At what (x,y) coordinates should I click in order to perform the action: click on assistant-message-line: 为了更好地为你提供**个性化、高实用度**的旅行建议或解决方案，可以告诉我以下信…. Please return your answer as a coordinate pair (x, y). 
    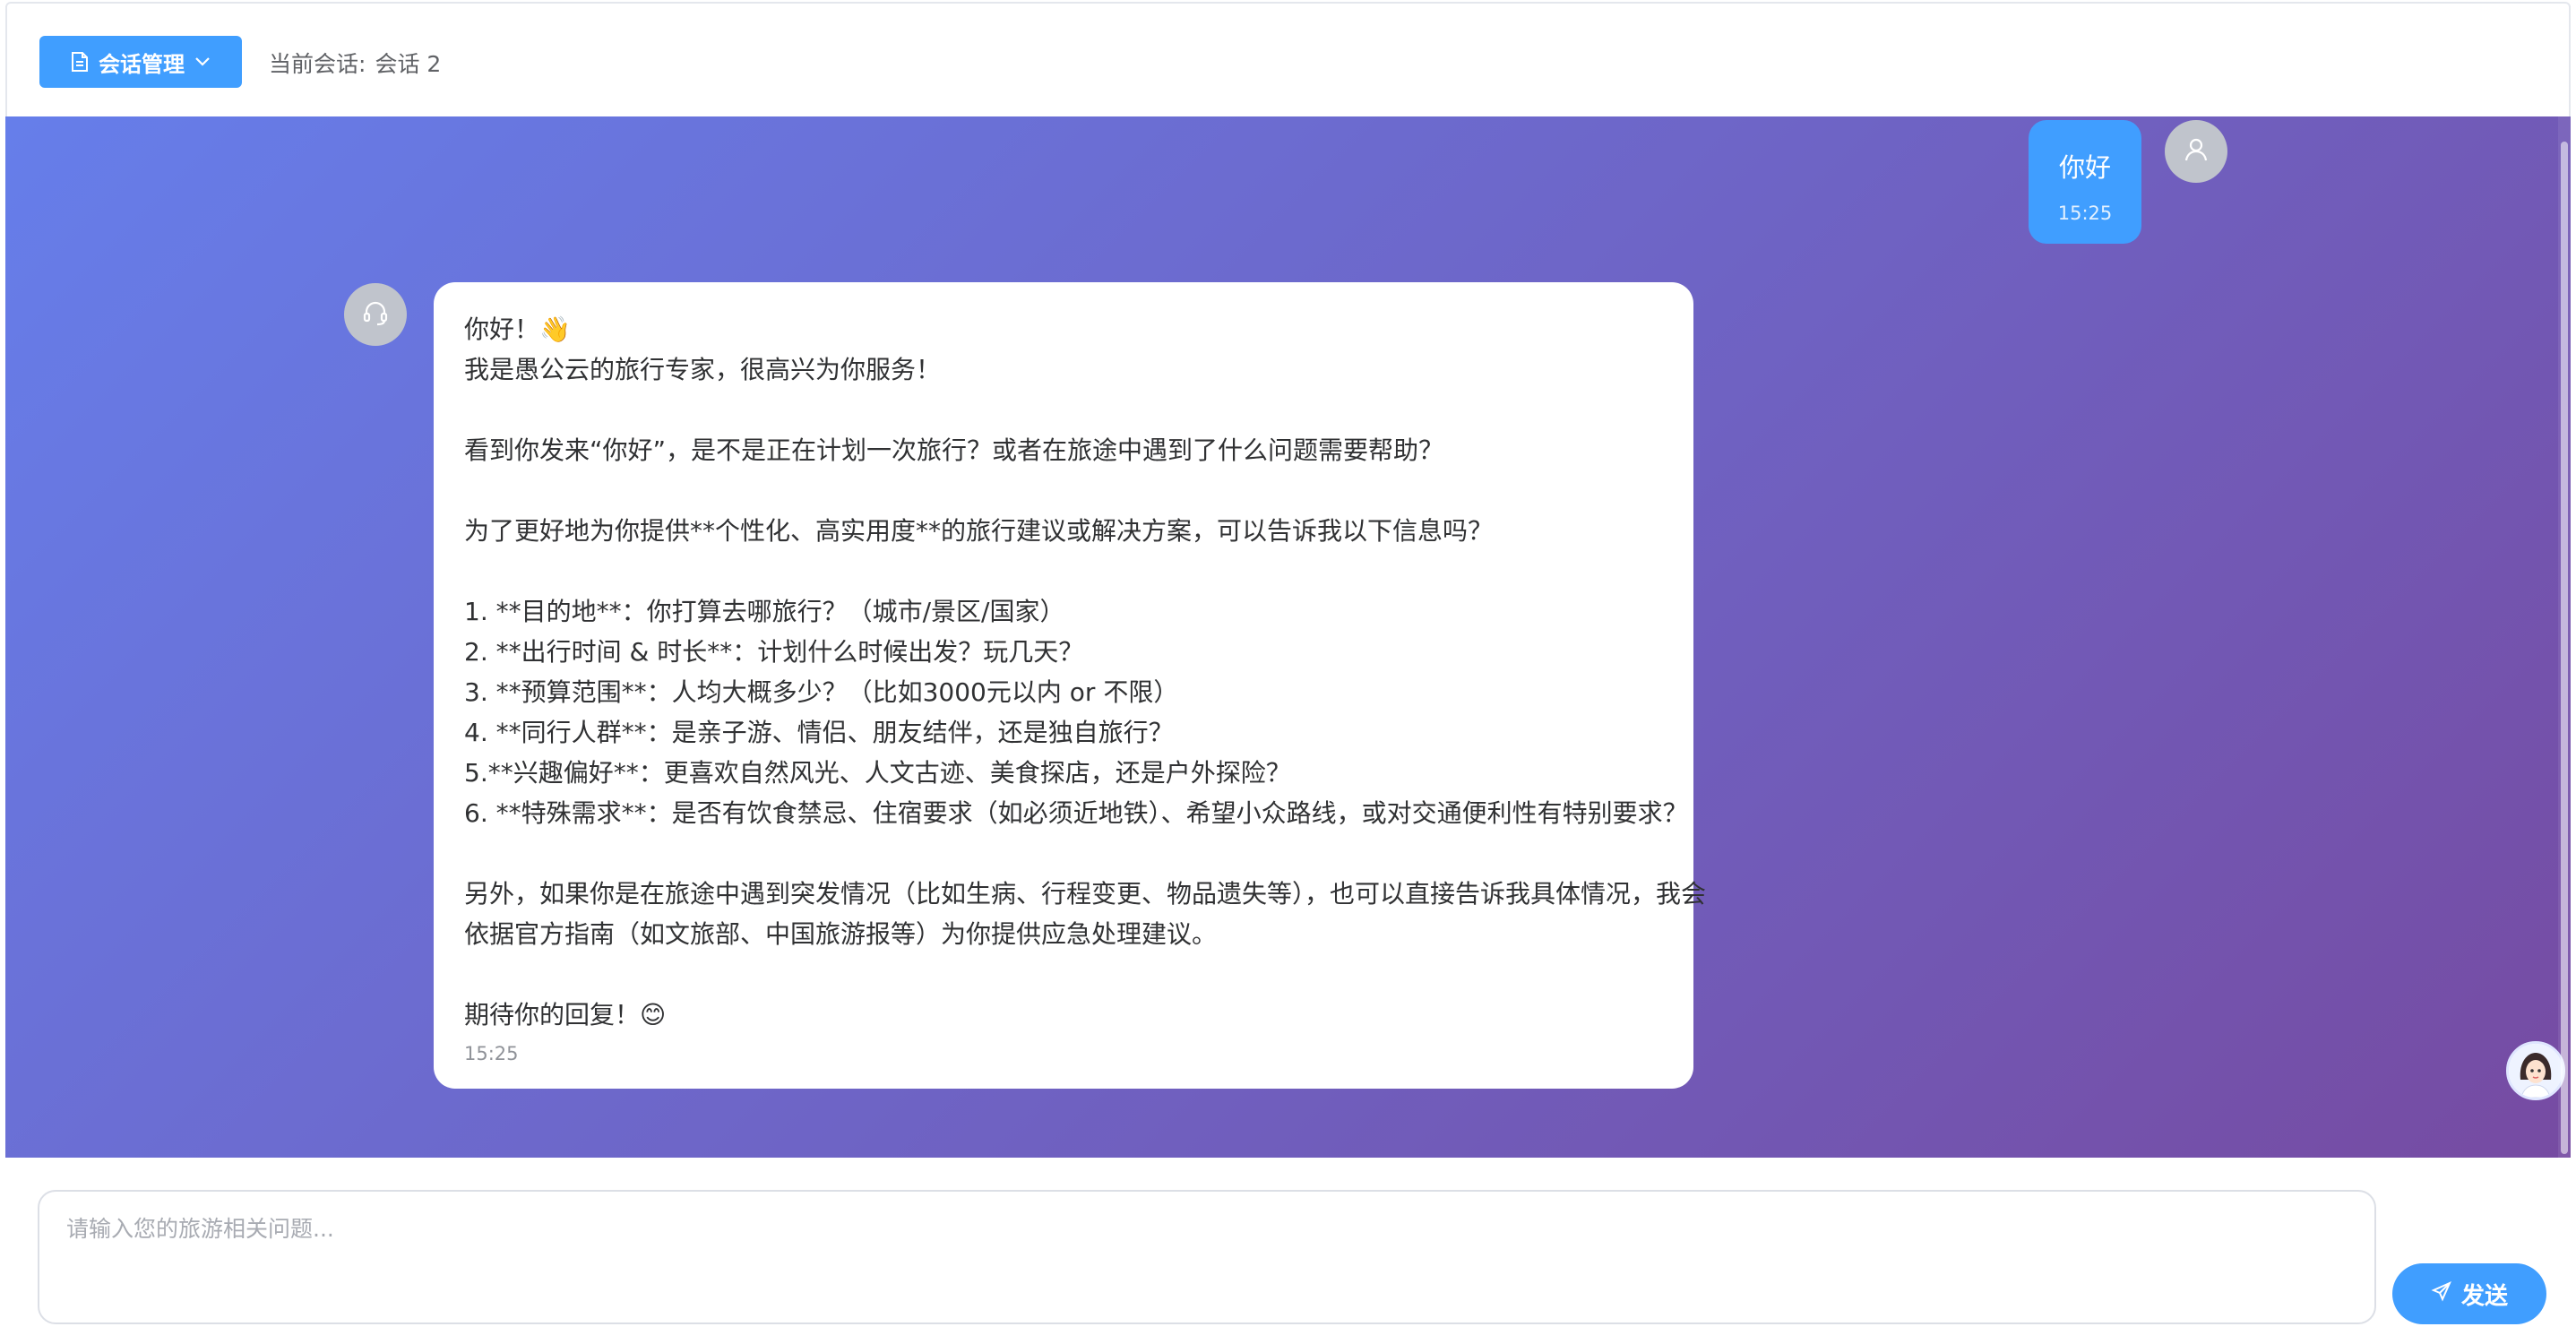
    Looking at the image, I should click on (979, 531).